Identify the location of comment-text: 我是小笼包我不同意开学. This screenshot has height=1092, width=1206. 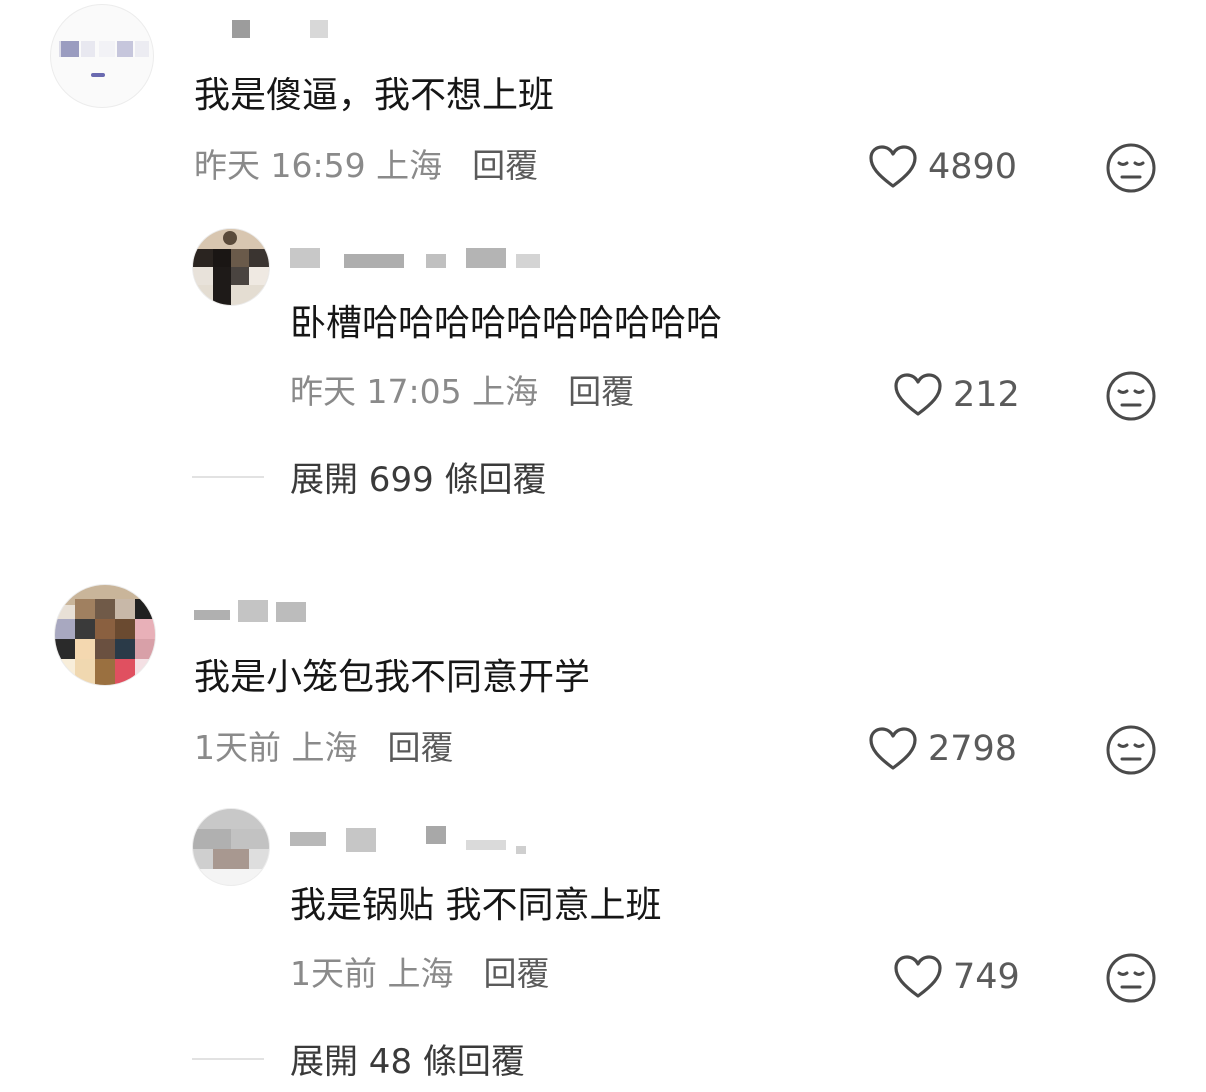
(392, 677).